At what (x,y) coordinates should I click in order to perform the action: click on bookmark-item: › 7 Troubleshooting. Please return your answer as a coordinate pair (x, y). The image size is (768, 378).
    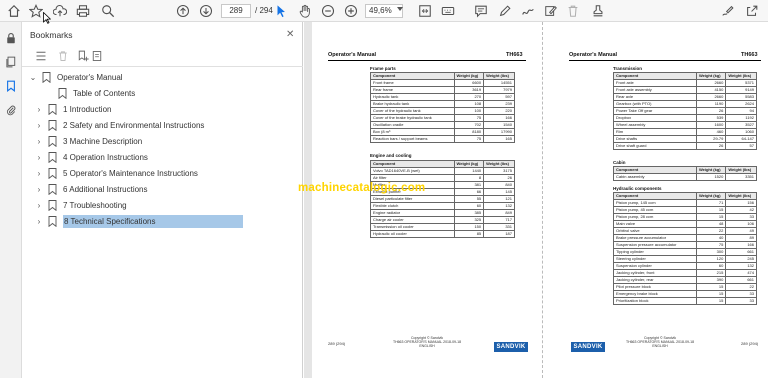
    Looking at the image, I should click on (80, 205).